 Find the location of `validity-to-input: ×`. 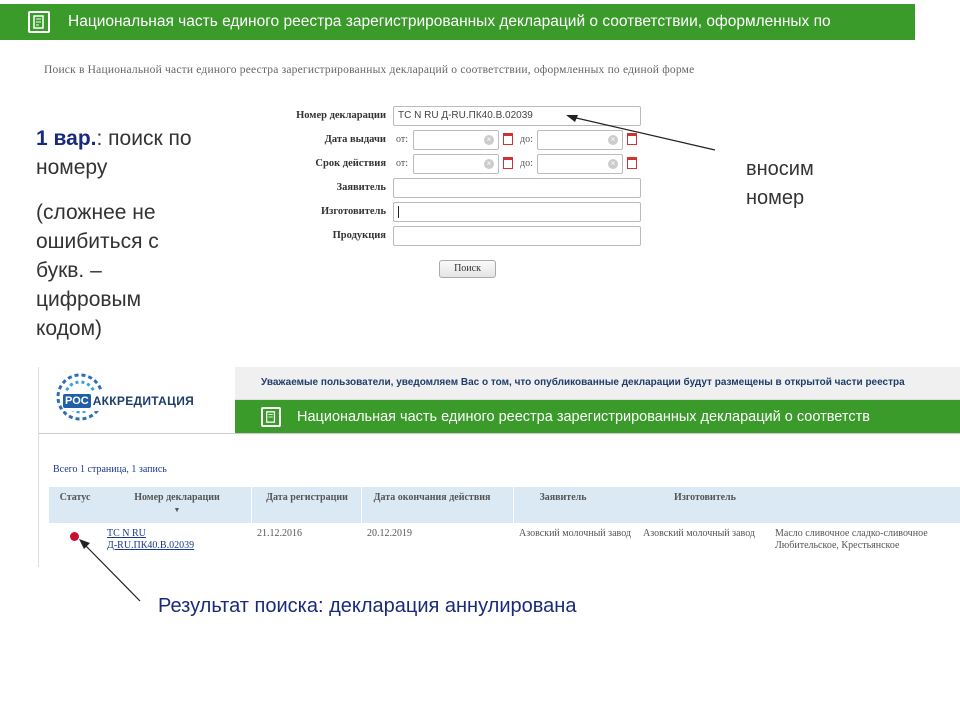

validity-to-input: × is located at coordinates (580, 164).